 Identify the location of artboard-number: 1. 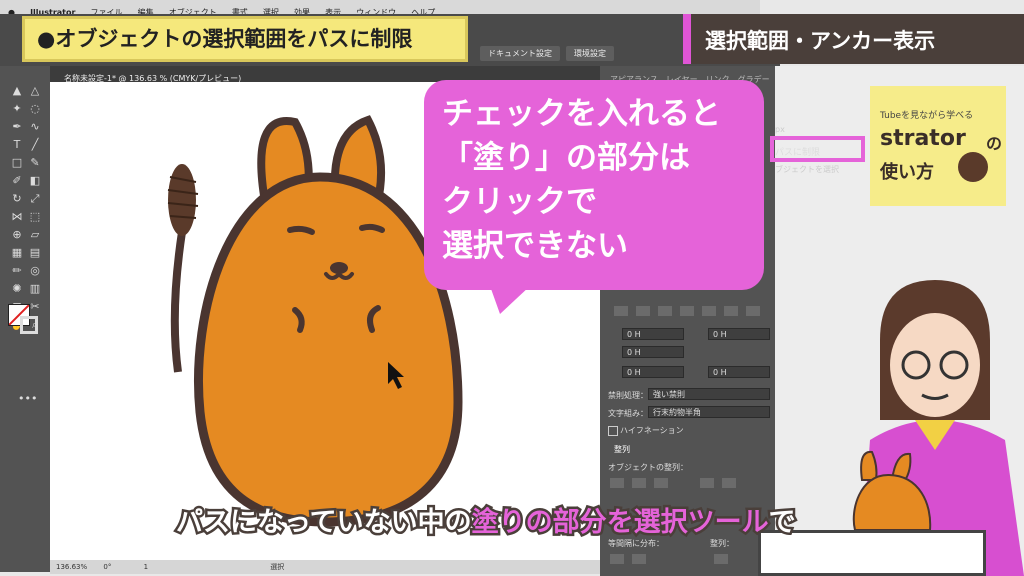
(146, 567).